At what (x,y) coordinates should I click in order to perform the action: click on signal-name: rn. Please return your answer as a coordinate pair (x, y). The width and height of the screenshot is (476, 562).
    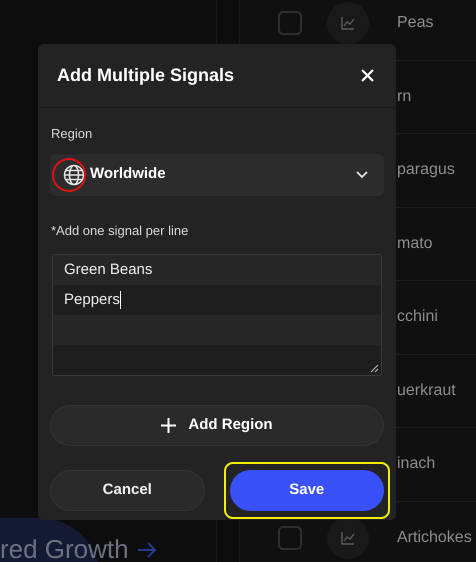
    Looking at the image, I should click on (404, 96).